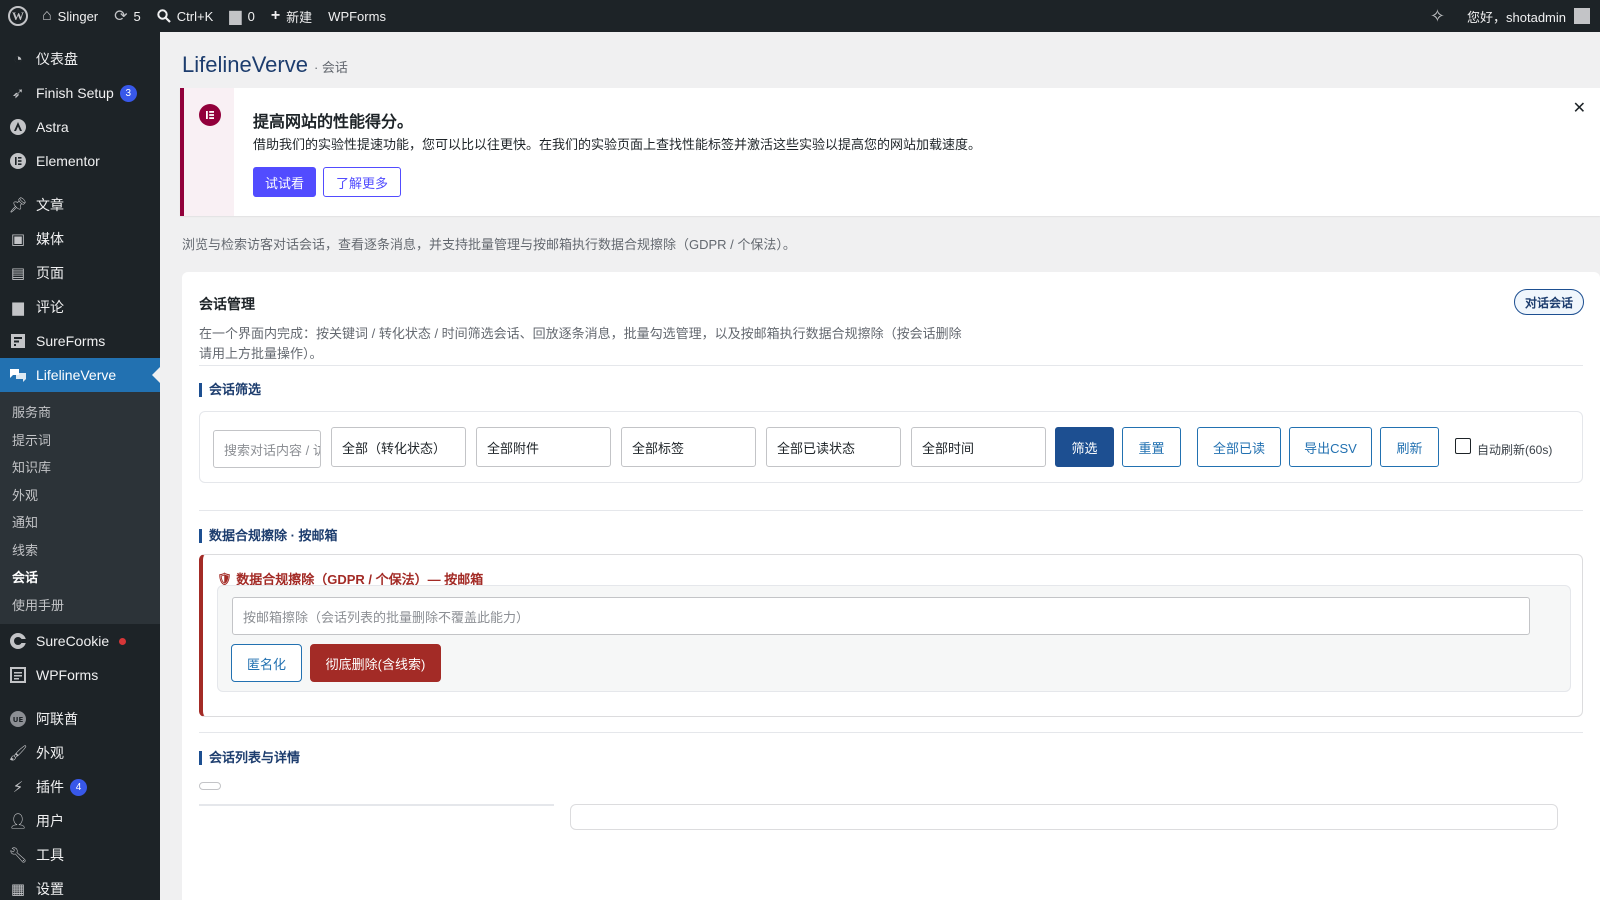  What do you see at coordinates (80, 719) in the screenshot?
I see `menu-uae: UE 阿联酋` at bounding box center [80, 719].